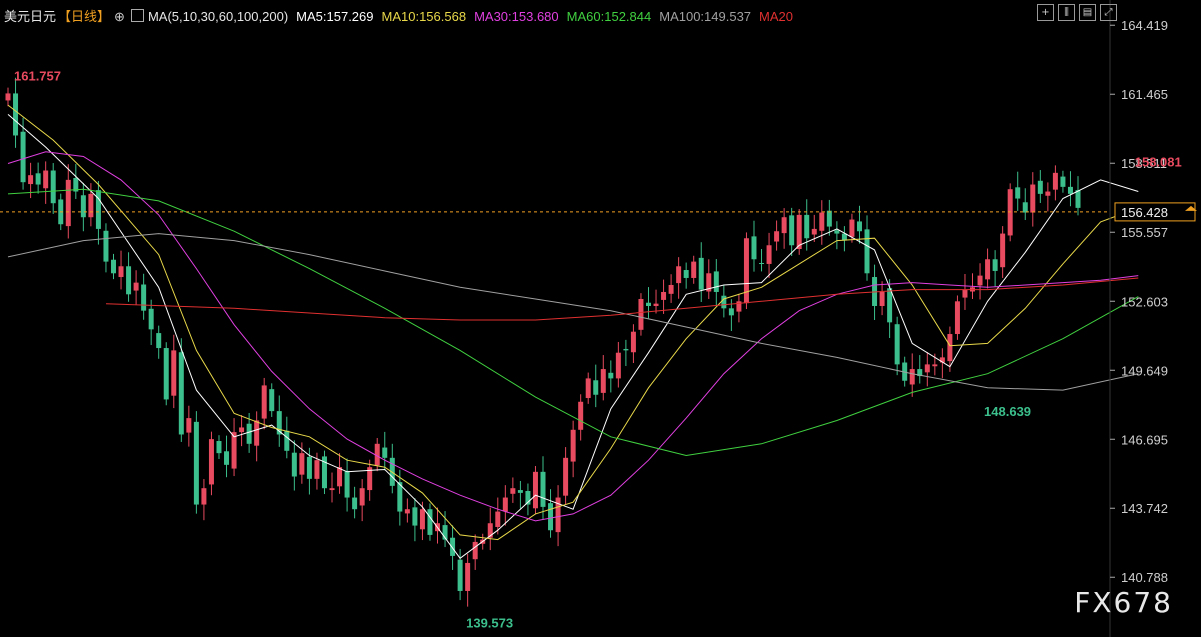  What do you see at coordinates (137, 15) in the screenshot?
I see `ma-chart-icon` at bounding box center [137, 15].